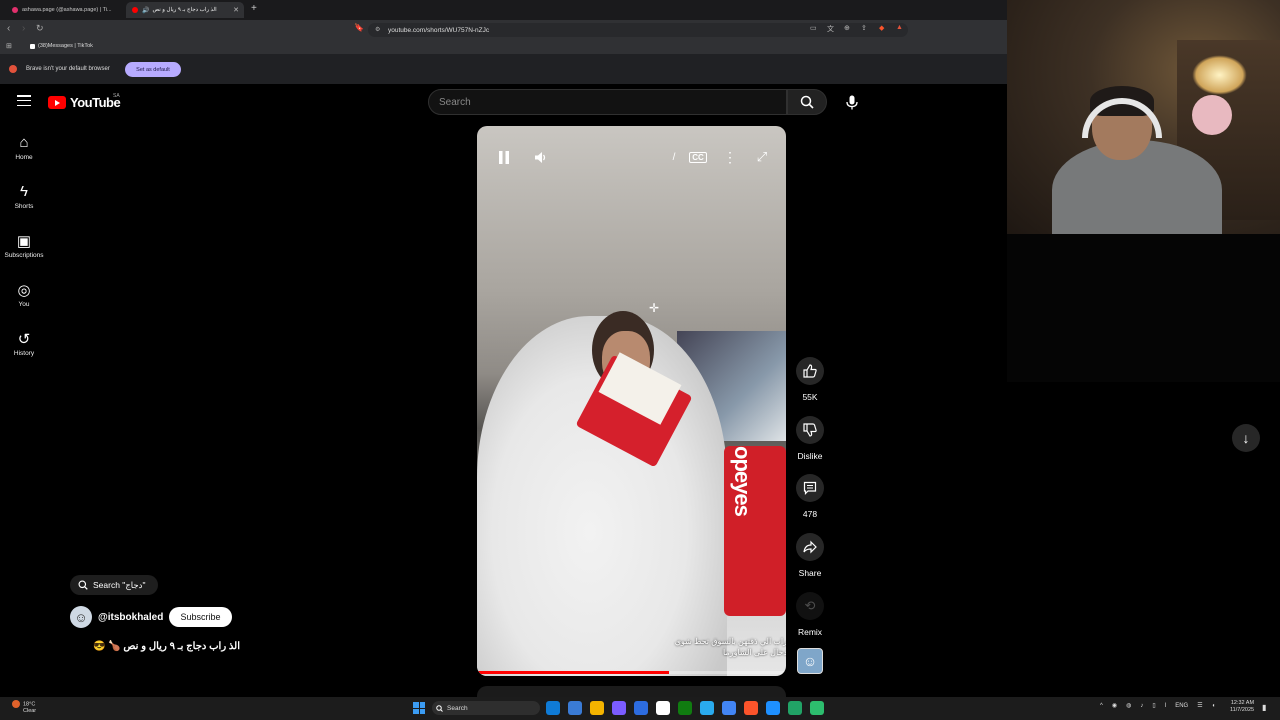  I want to click on brave-rewards-icon: ▲, so click(899, 27).